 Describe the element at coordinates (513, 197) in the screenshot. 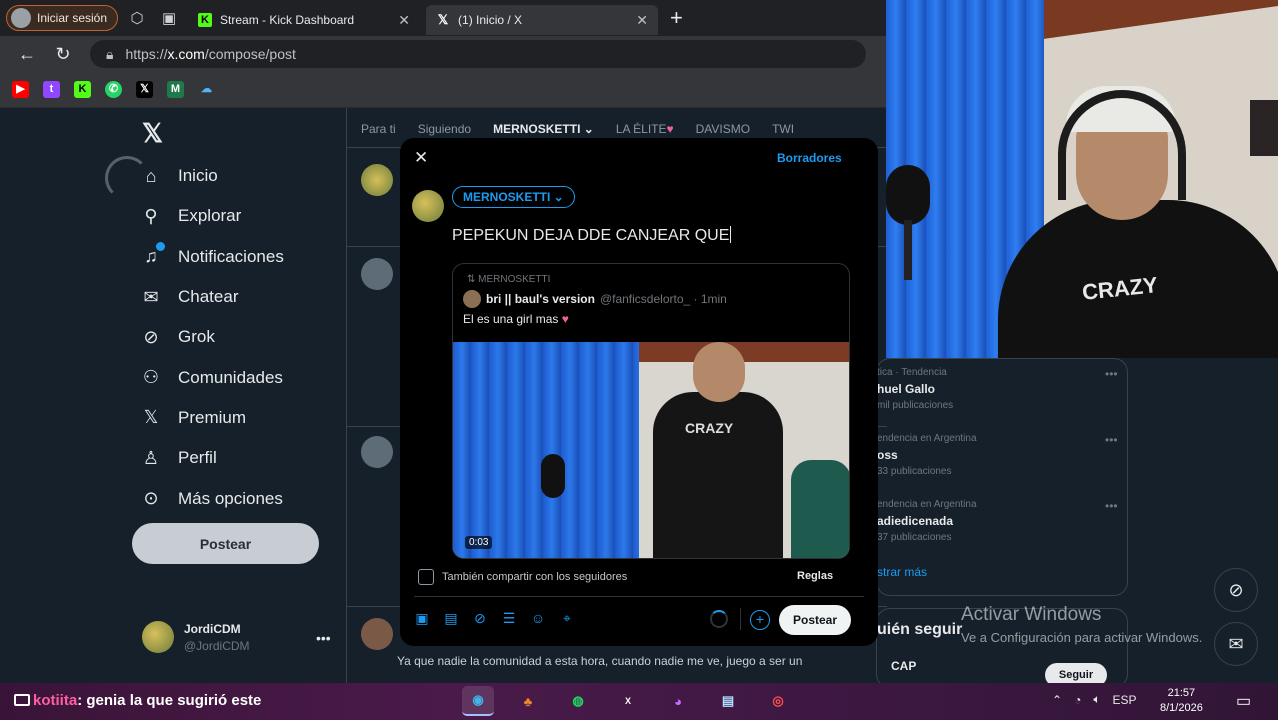

I see `audience-selector: MERNOSKETTI ⌄` at that location.